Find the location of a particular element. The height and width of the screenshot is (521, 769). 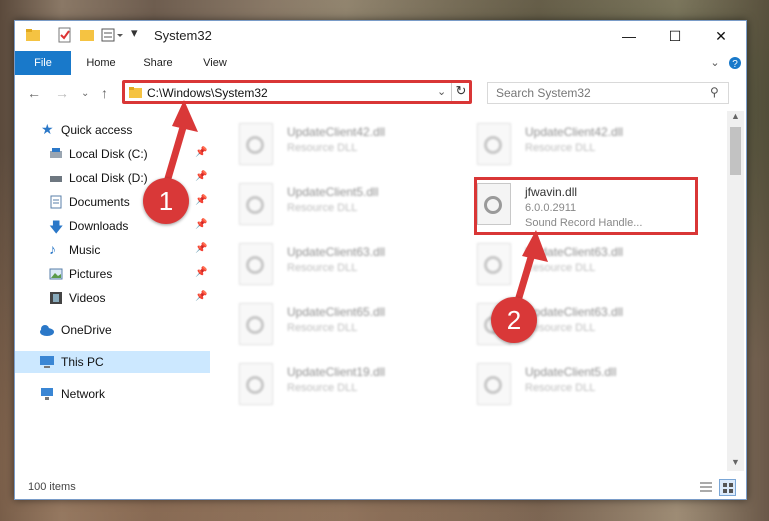

sidebar-item-pictures: Pictures 📌 is located at coordinates (112, 274).